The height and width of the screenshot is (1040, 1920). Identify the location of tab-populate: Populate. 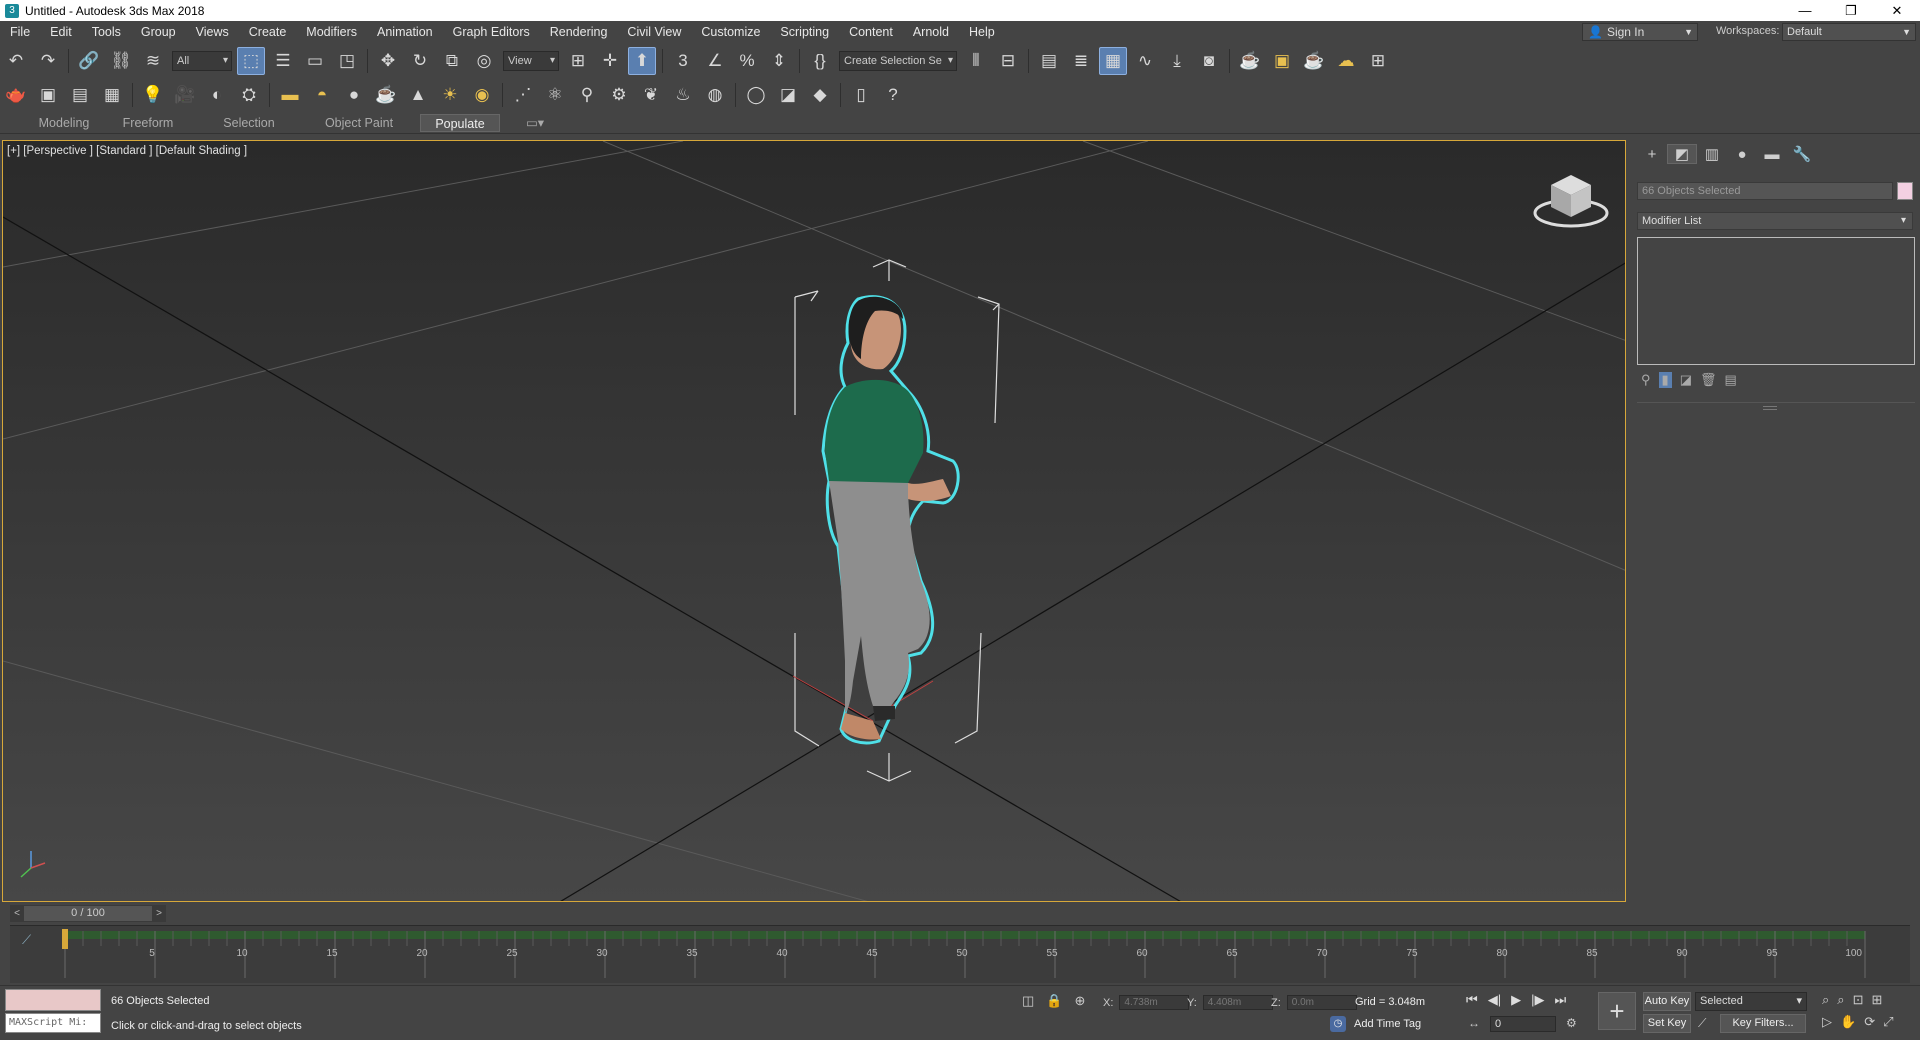
(460, 123).